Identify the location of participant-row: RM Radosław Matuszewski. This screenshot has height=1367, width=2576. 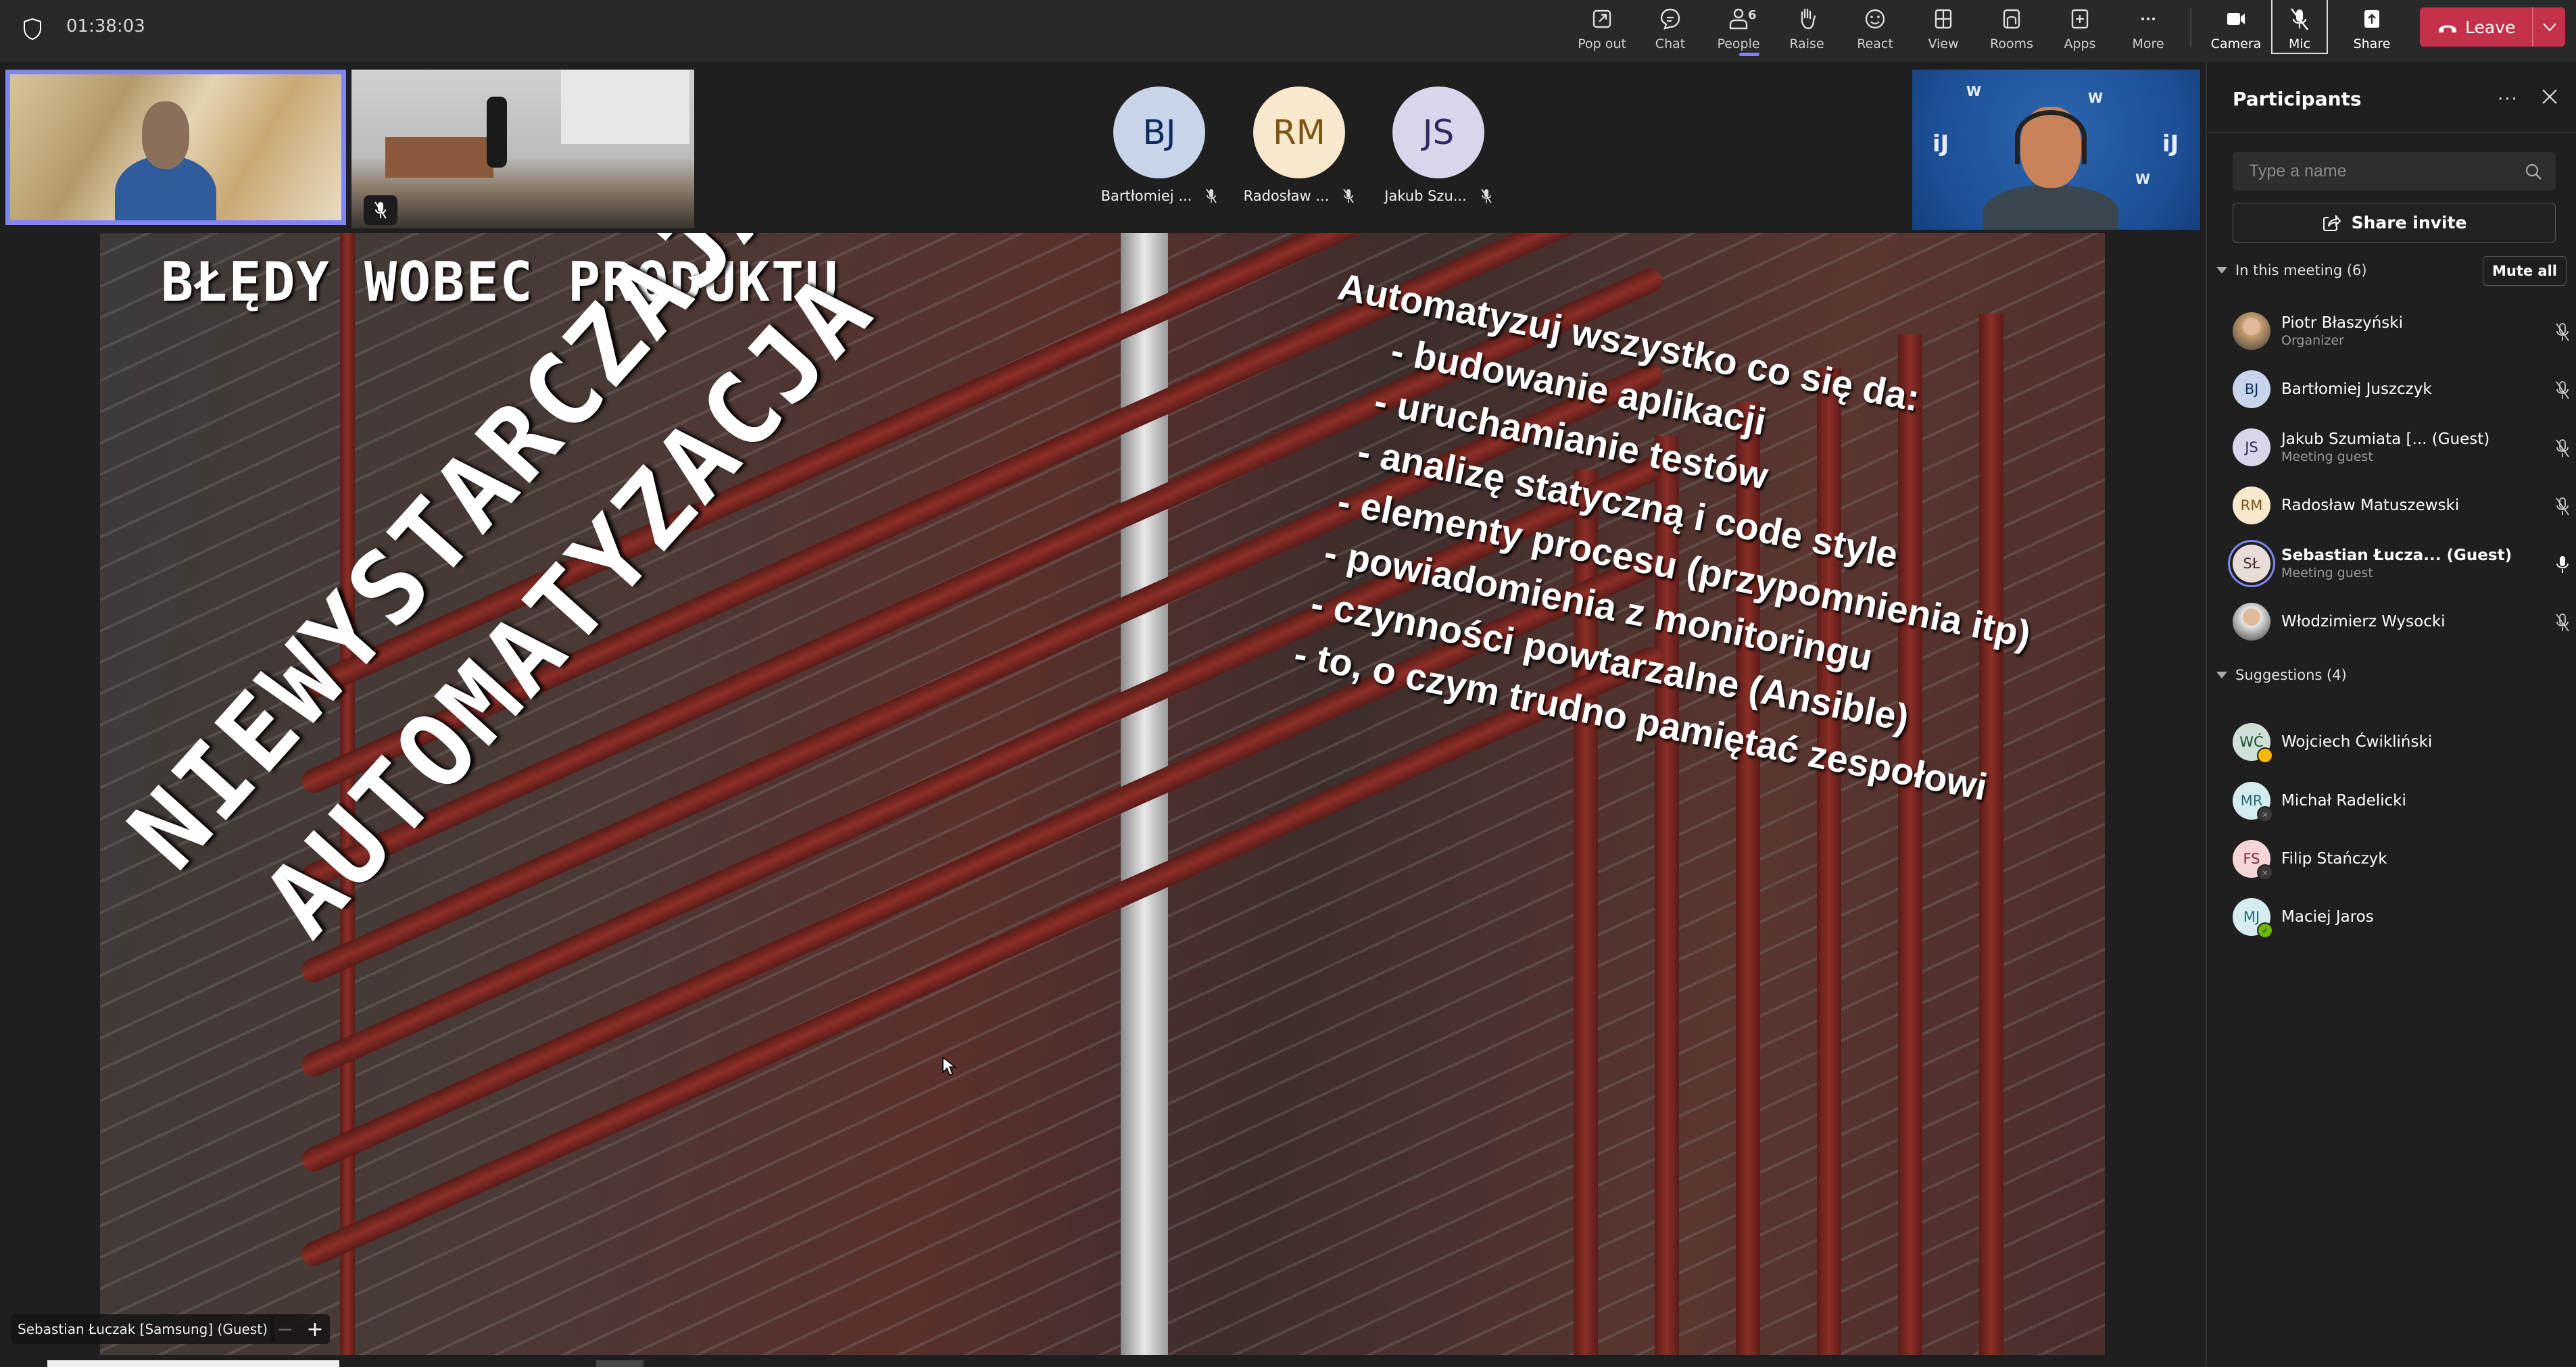
(2402, 505).